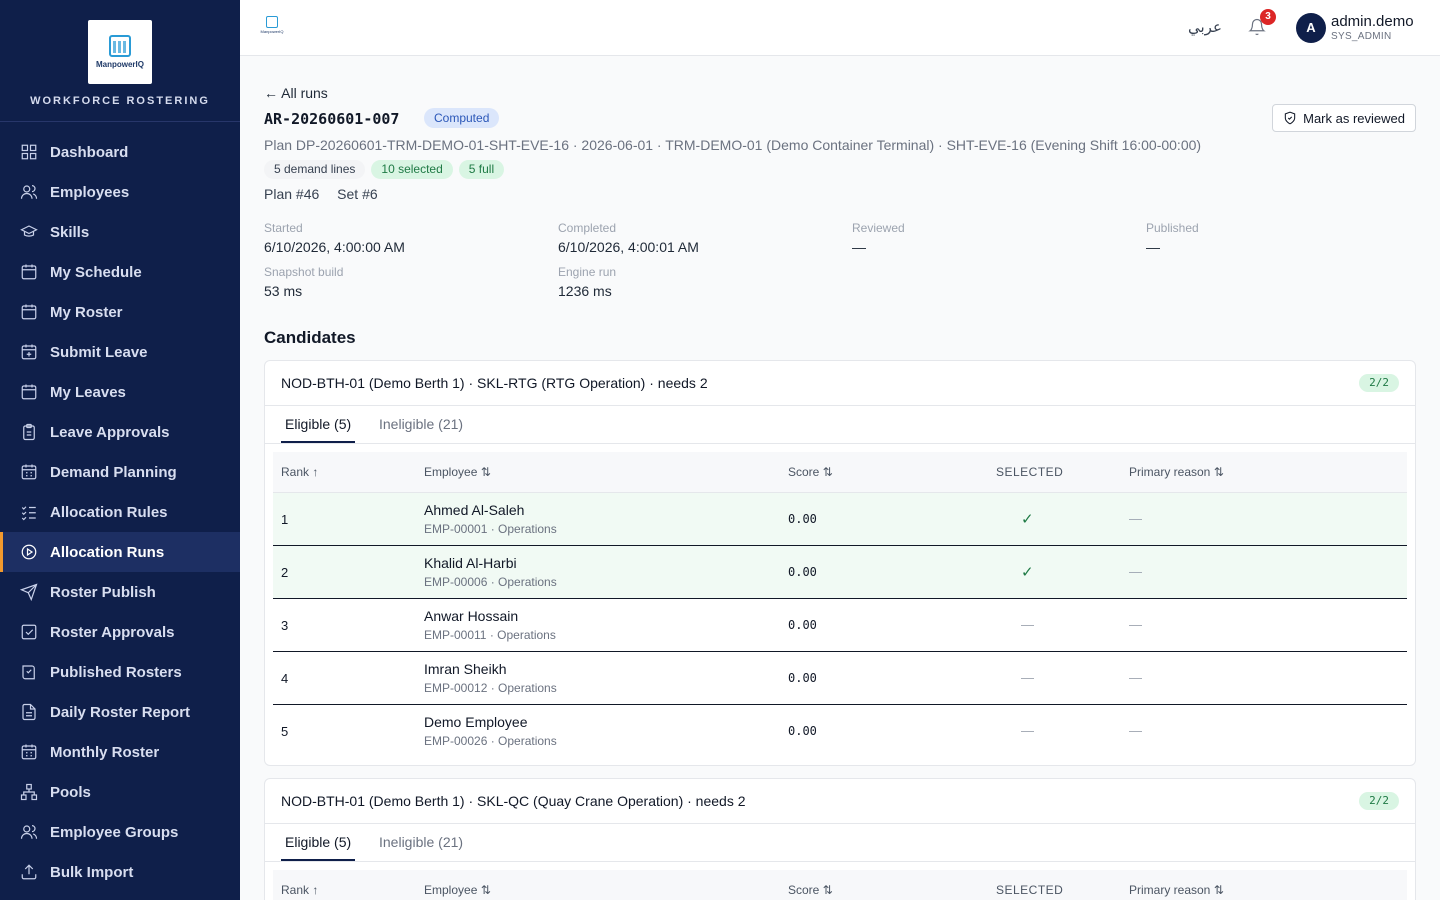 The image size is (1440, 900). What do you see at coordinates (1027, 519) in the screenshot?
I see `selected-check-icon: ✓` at bounding box center [1027, 519].